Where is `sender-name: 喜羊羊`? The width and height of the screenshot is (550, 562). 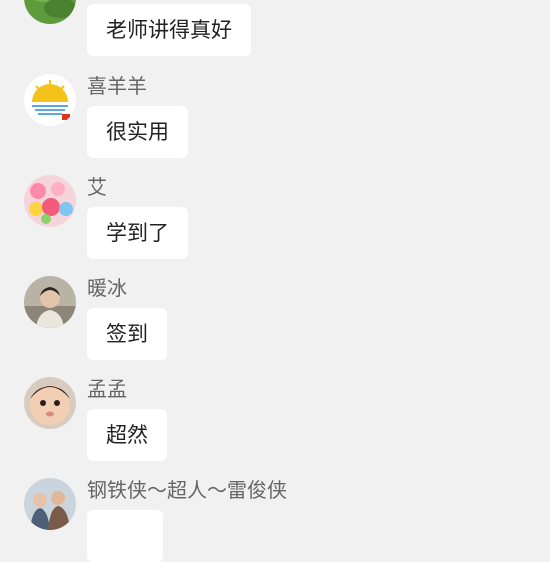 sender-name: 喜羊羊 is located at coordinates (117, 86).